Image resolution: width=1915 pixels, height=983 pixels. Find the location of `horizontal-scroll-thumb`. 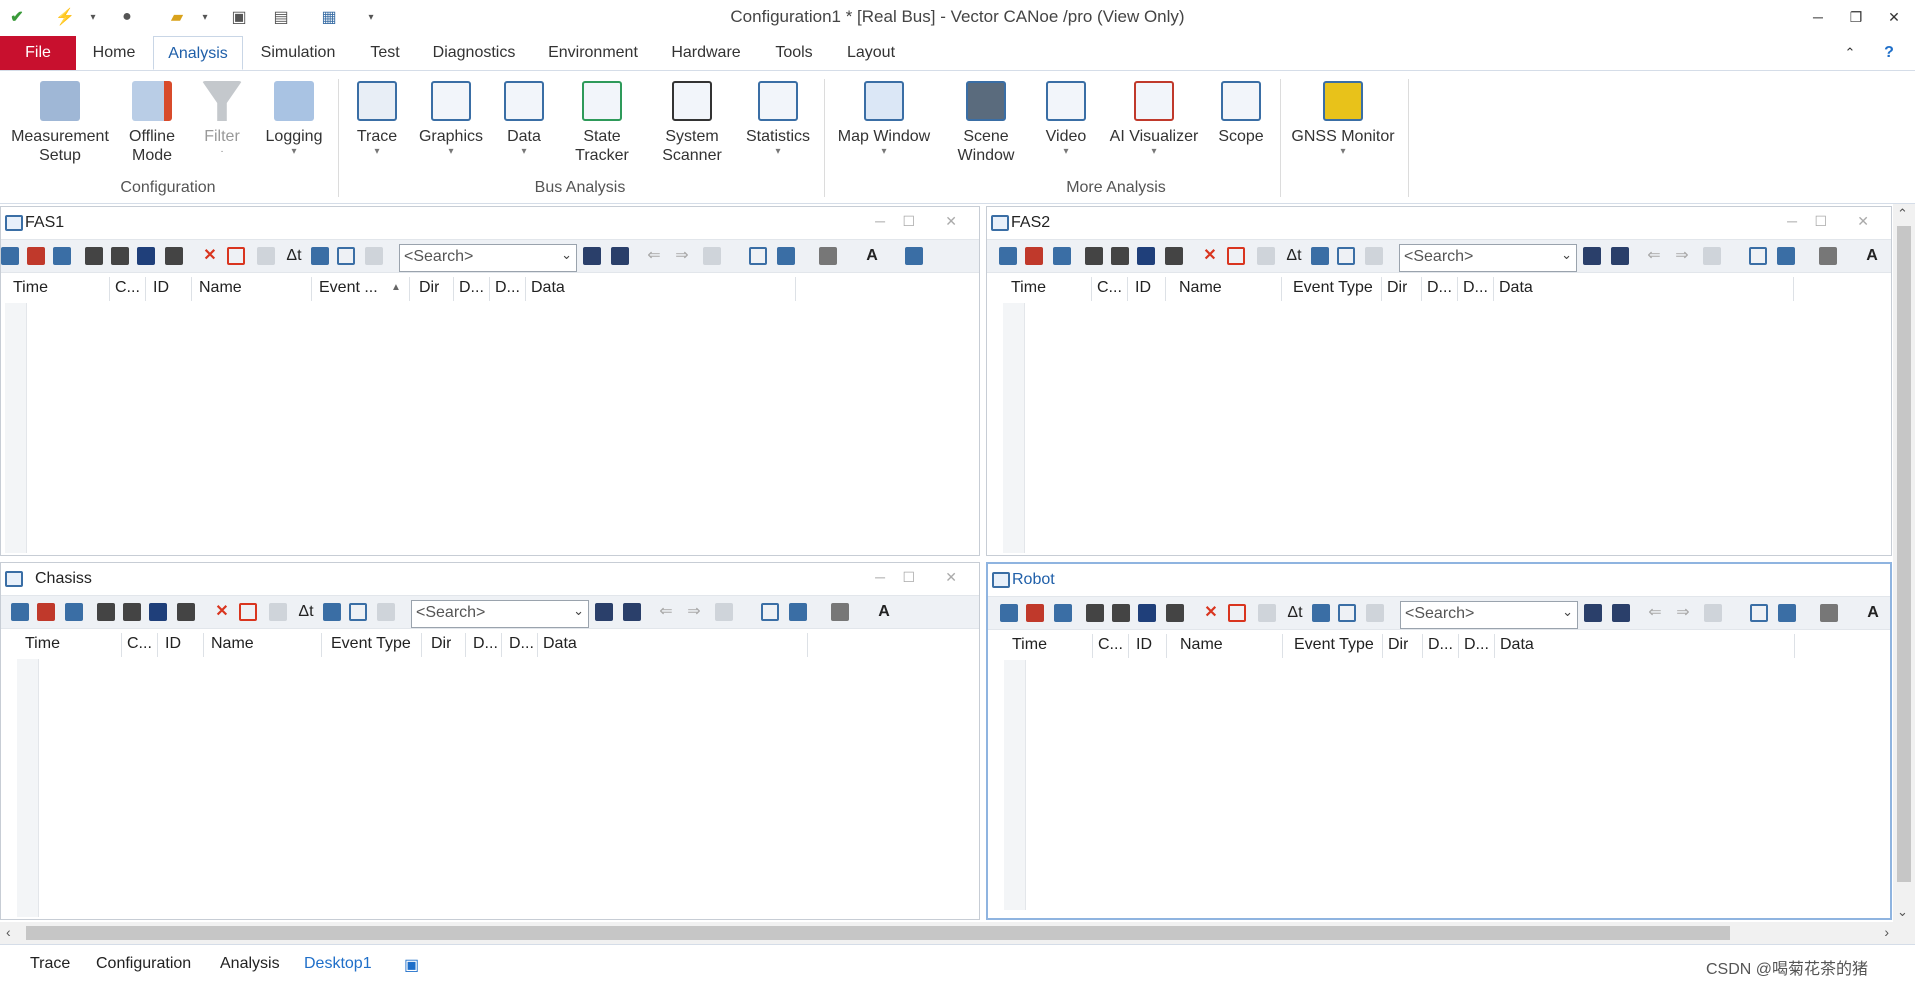

horizontal-scroll-thumb is located at coordinates (878, 933).